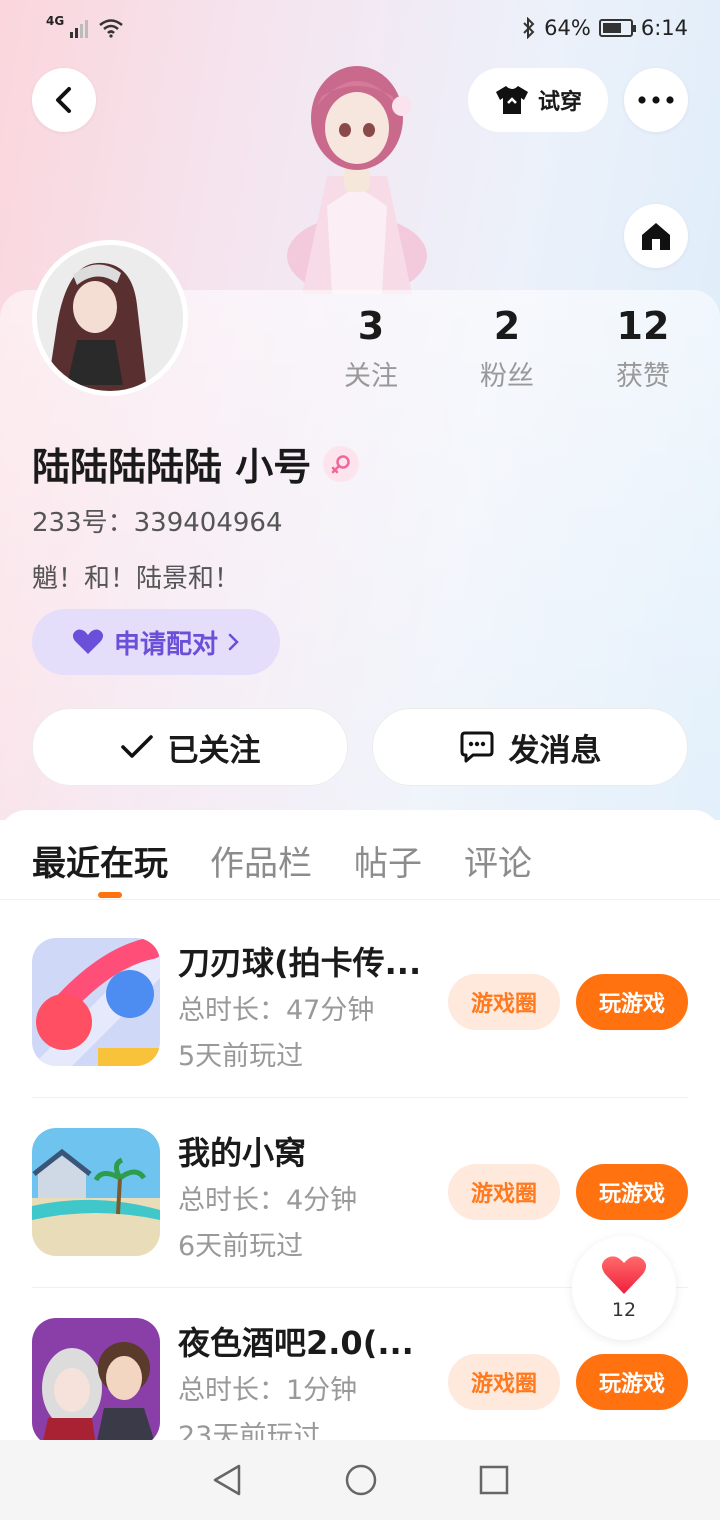  I want to click on battery-percent: 64%, so click(567, 28).